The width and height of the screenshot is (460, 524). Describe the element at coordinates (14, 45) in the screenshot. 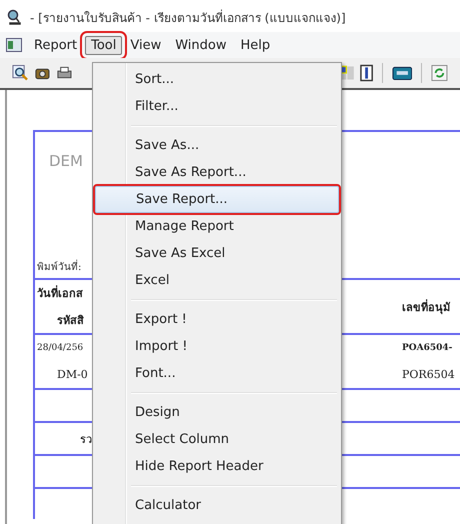

I see `window-icon` at that location.